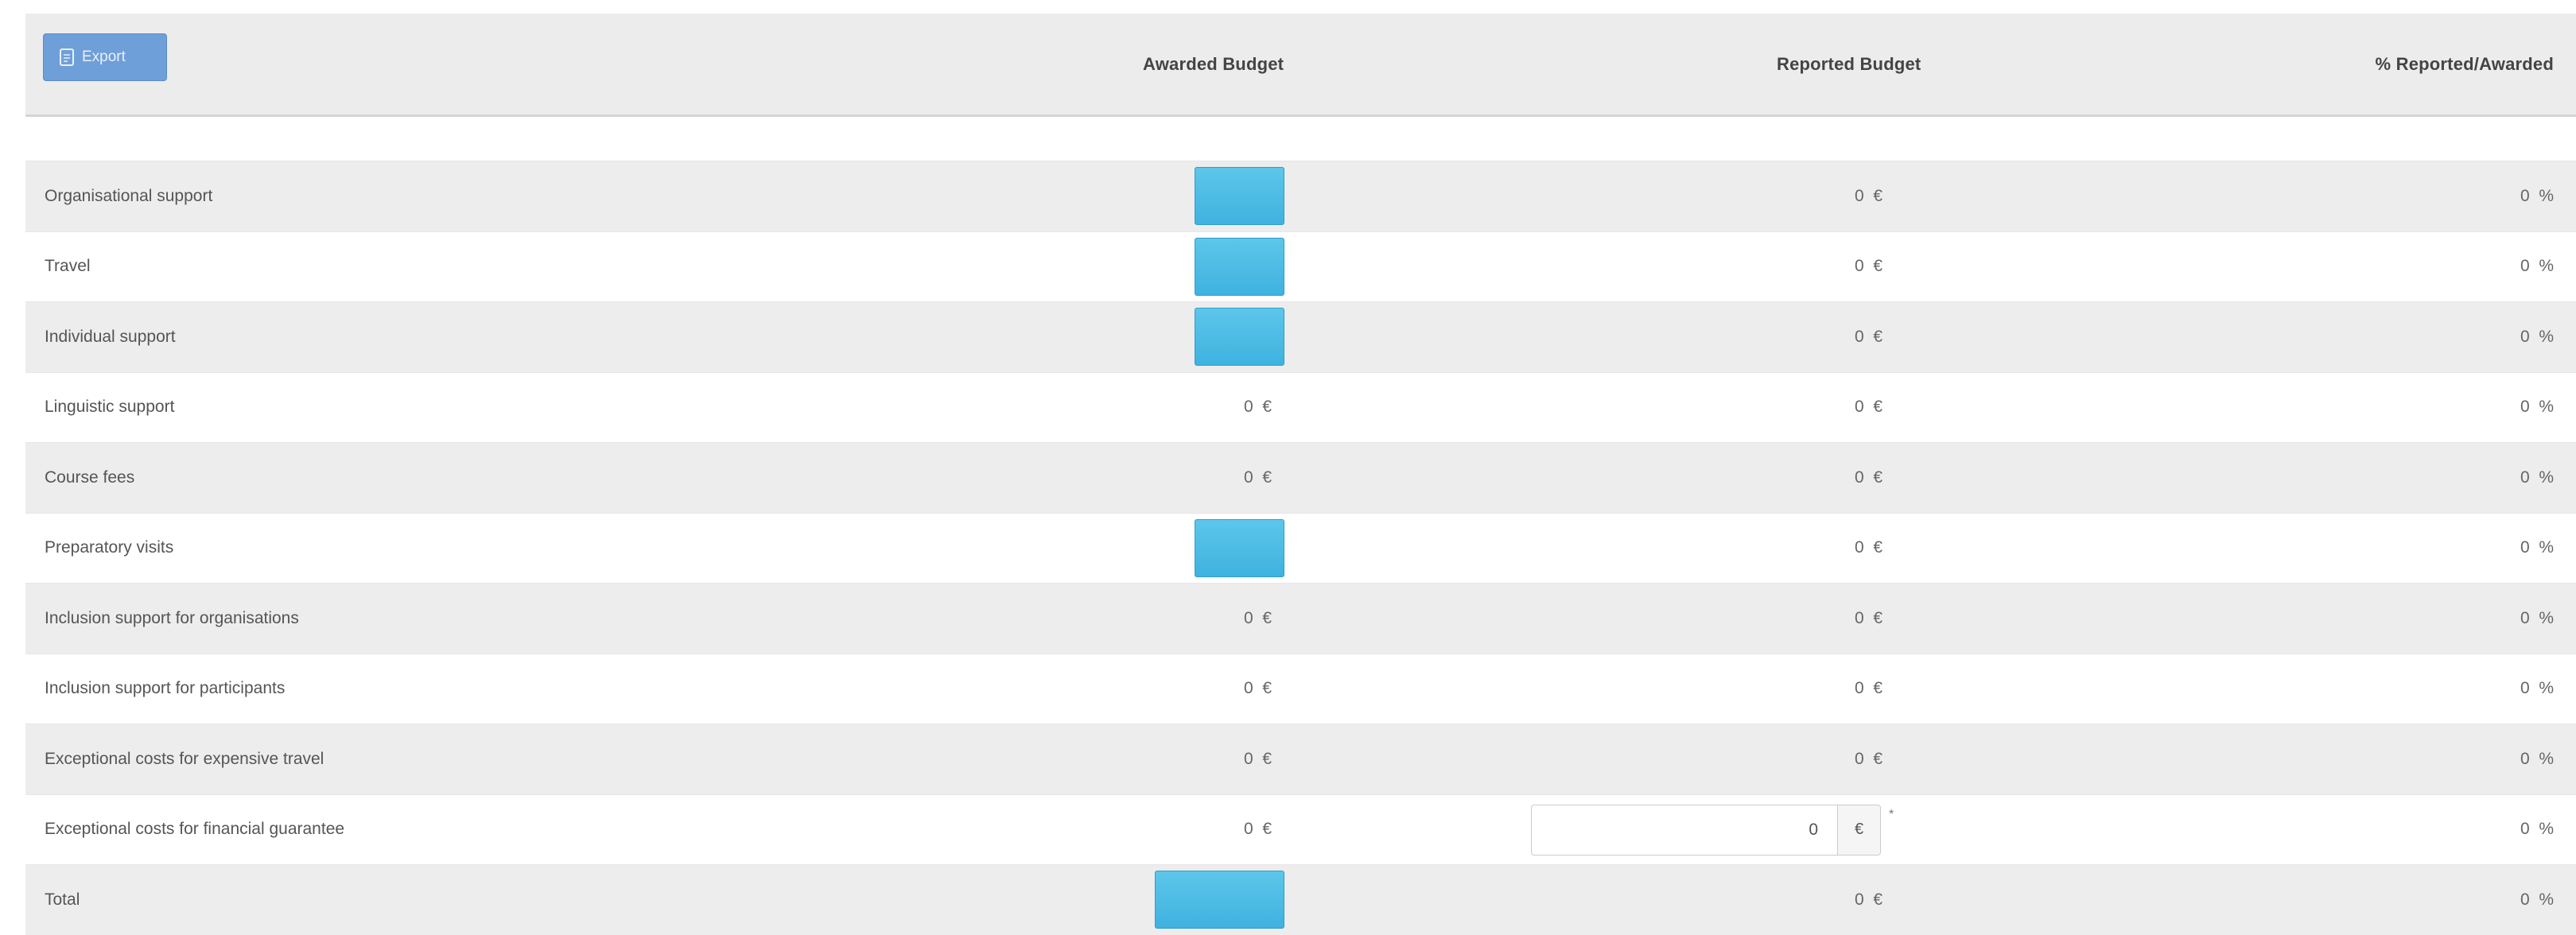 The width and height of the screenshot is (2576, 935). What do you see at coordinates (1859, 829) in the screenshot?
I see `currency-addon: €` at bounding box center [1859, 829].